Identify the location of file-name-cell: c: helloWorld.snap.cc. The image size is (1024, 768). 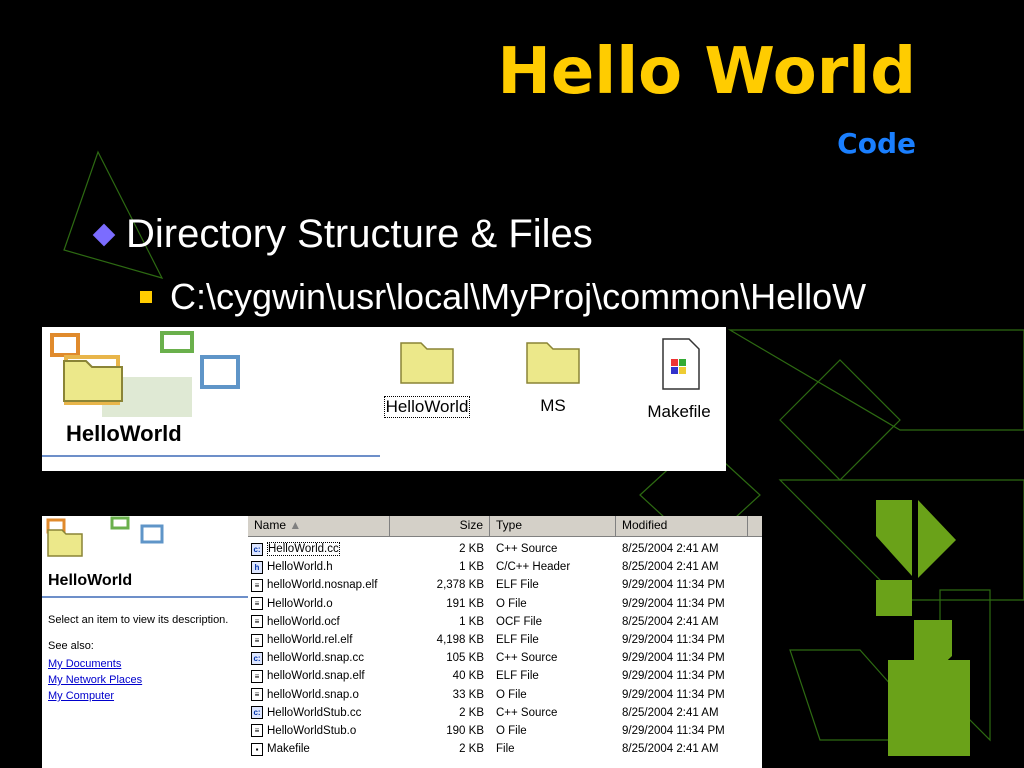
(319, 658).